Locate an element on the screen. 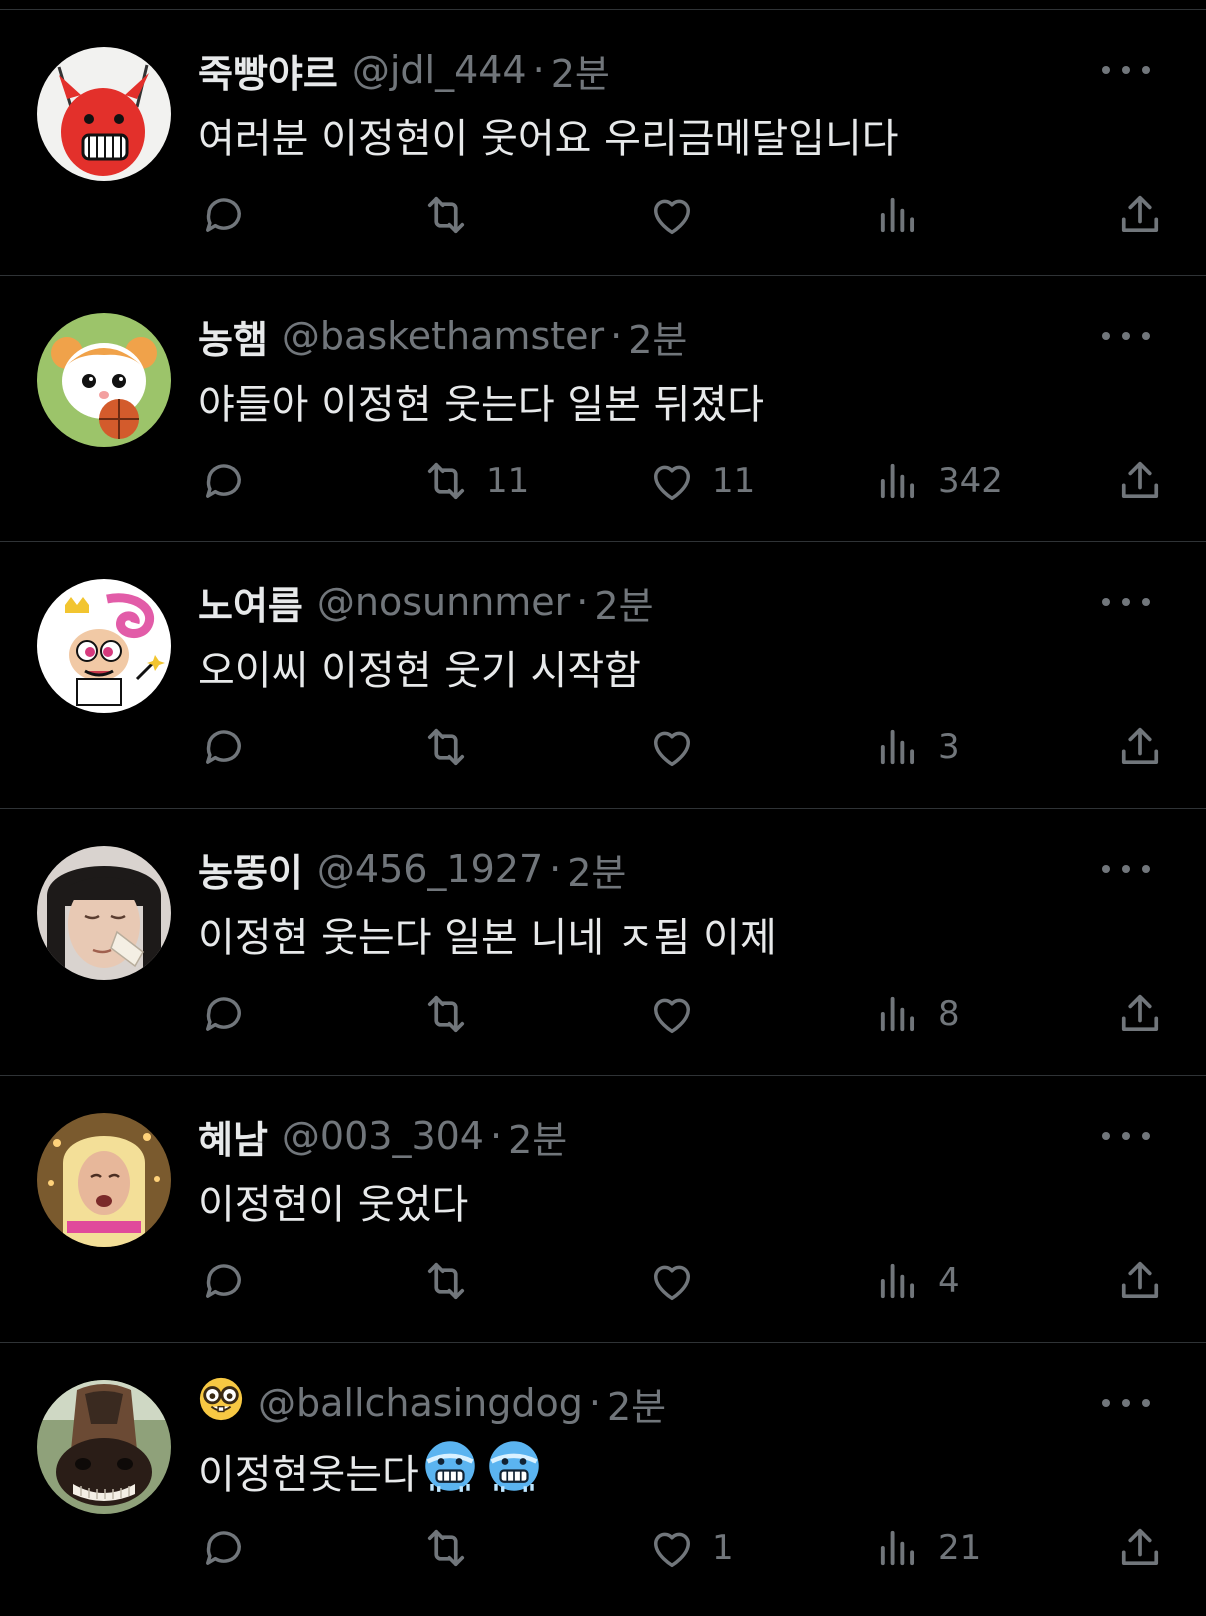 The height and width of the screenshot is (1616, 1206). views-button: 4 is located at coordinates (916, 1281).